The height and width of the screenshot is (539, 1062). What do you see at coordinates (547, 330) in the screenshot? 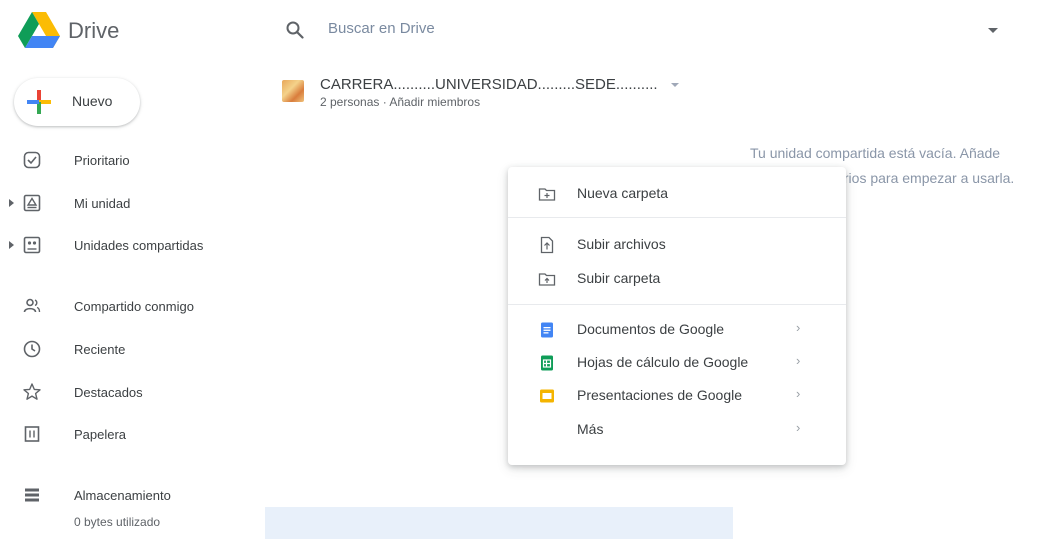
I see `google-docs-icon` at bounding box center [547, 330].